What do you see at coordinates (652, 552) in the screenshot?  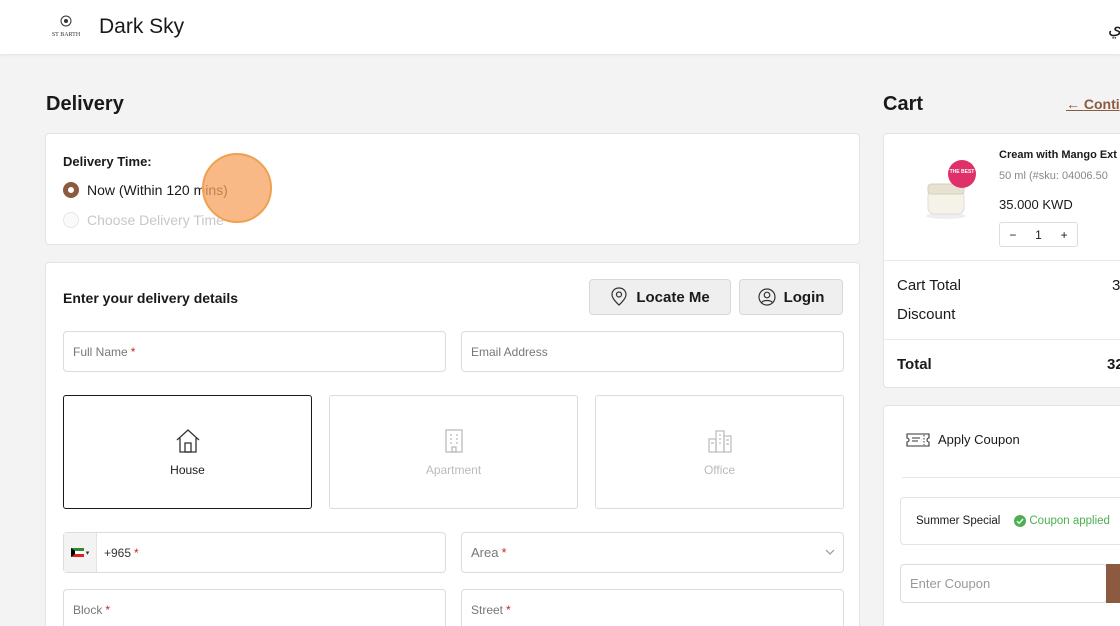 I see `area-select: Area *` at bounding box center [652, 552].